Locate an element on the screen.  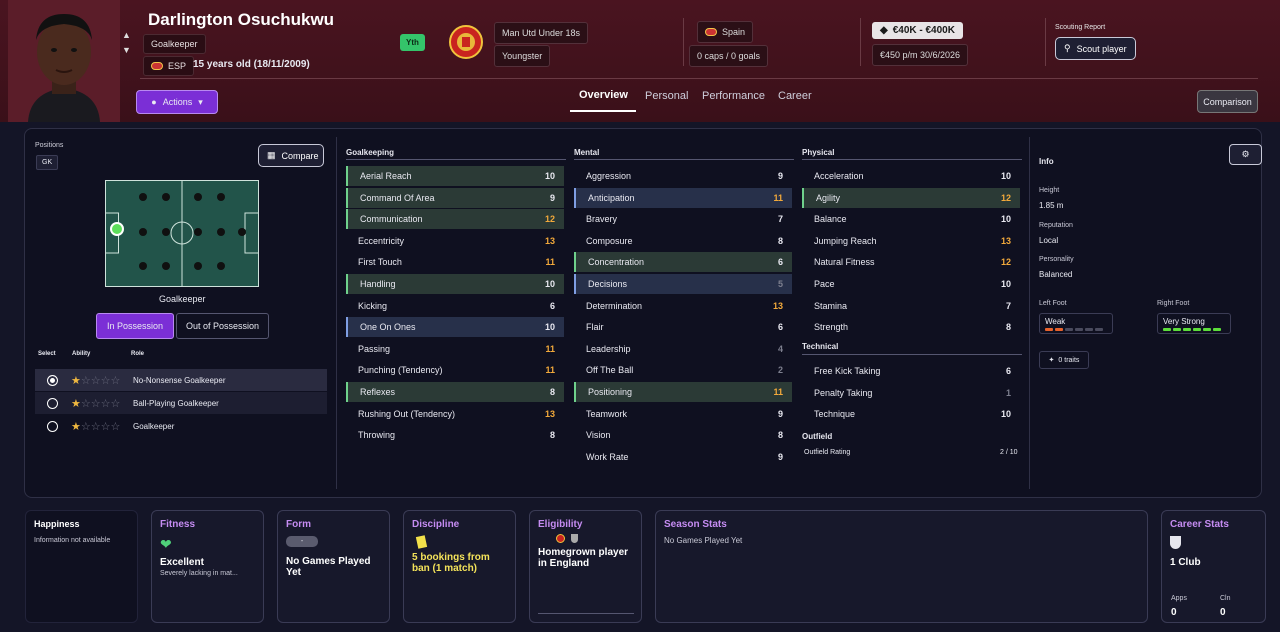
attribute-row: Bravery 7 is located at coordinates (683, 219).